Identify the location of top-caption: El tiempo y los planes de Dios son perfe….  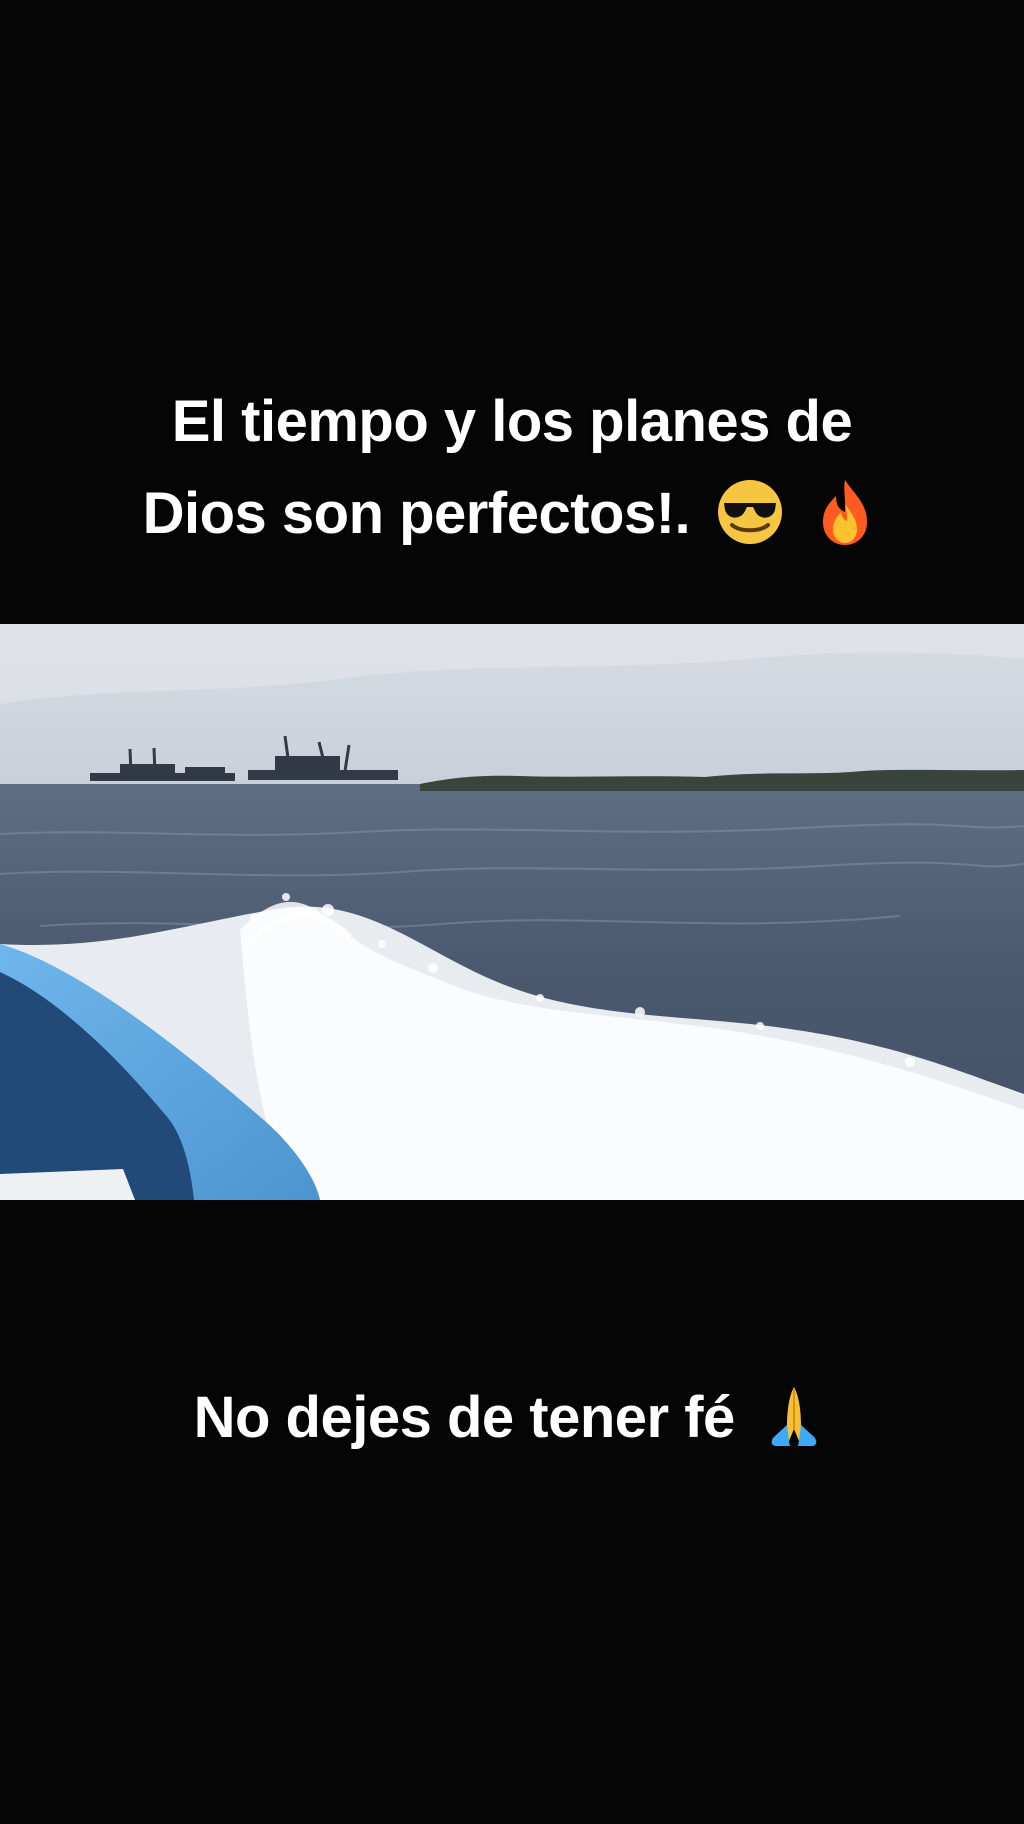
(512, 468).